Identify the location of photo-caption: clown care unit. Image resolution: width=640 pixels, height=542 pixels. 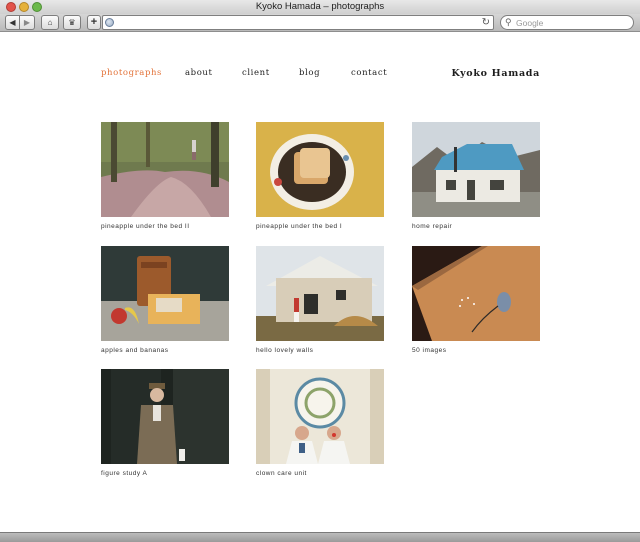
(320, 473).